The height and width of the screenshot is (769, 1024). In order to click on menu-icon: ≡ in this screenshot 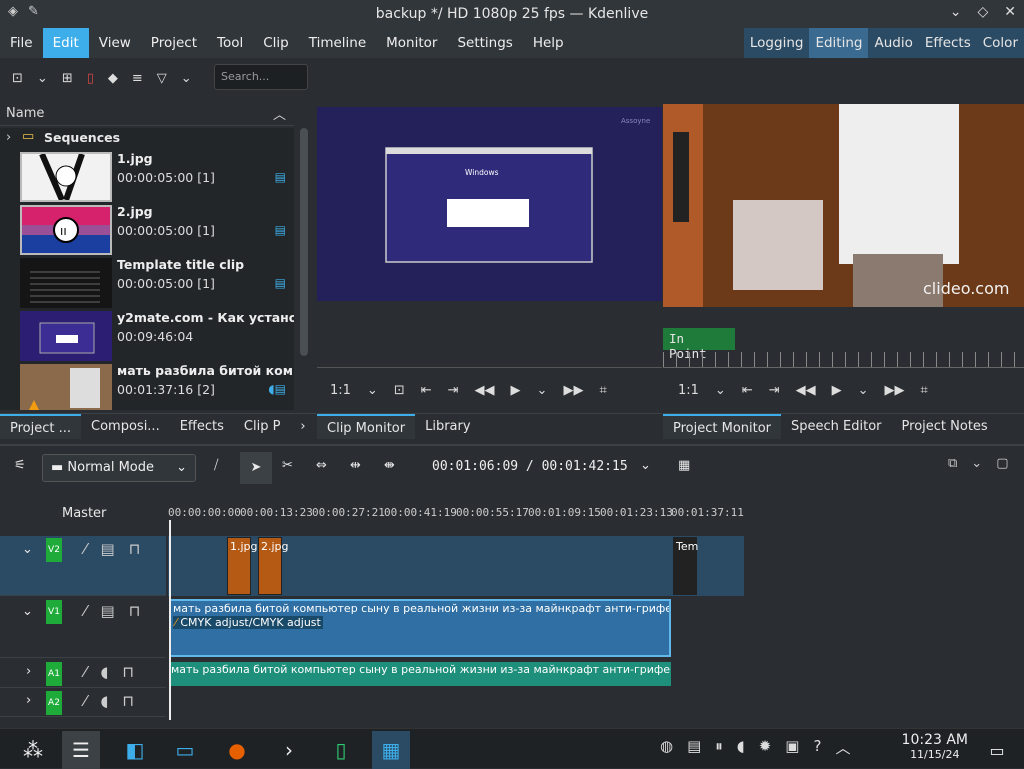, I will do `click(137, 78)`.